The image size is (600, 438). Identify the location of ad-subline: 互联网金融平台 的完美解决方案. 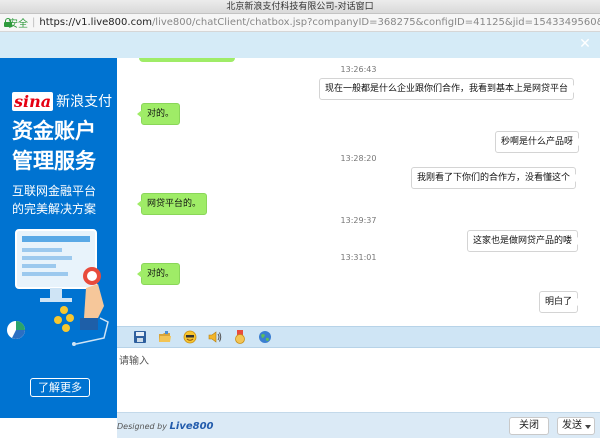
(64, 200).